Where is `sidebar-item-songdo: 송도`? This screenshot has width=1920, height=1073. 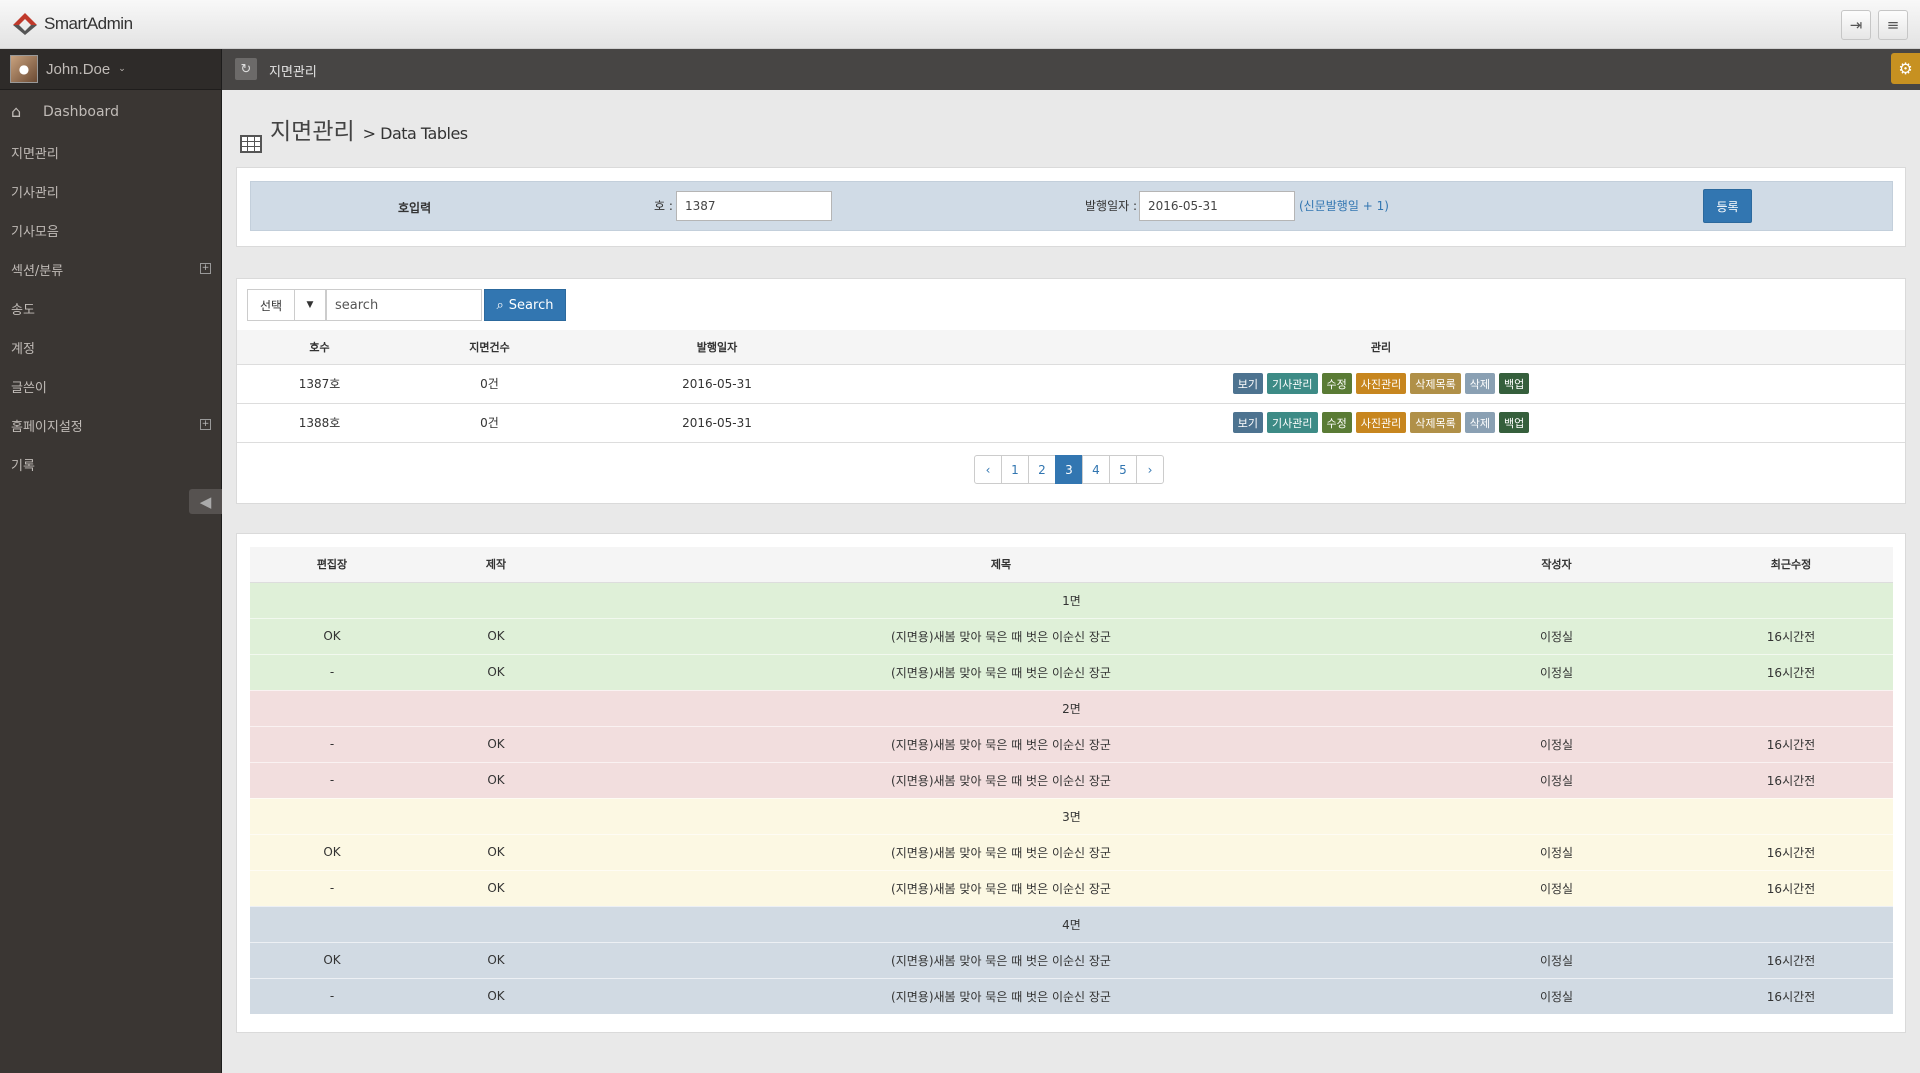 sidebar-item-songdo: 송도 is located at coordinates (110, 308).